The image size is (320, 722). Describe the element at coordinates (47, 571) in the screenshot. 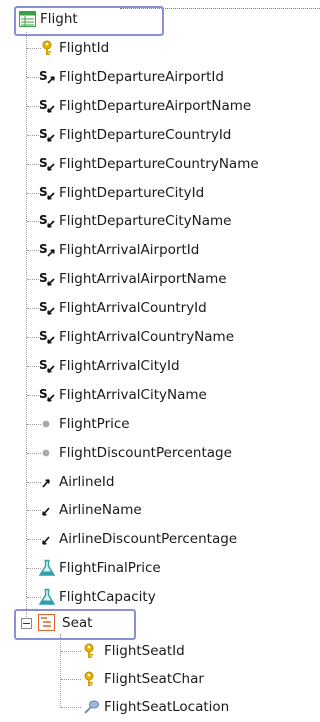

I see `formula-flask-icon` at that location.